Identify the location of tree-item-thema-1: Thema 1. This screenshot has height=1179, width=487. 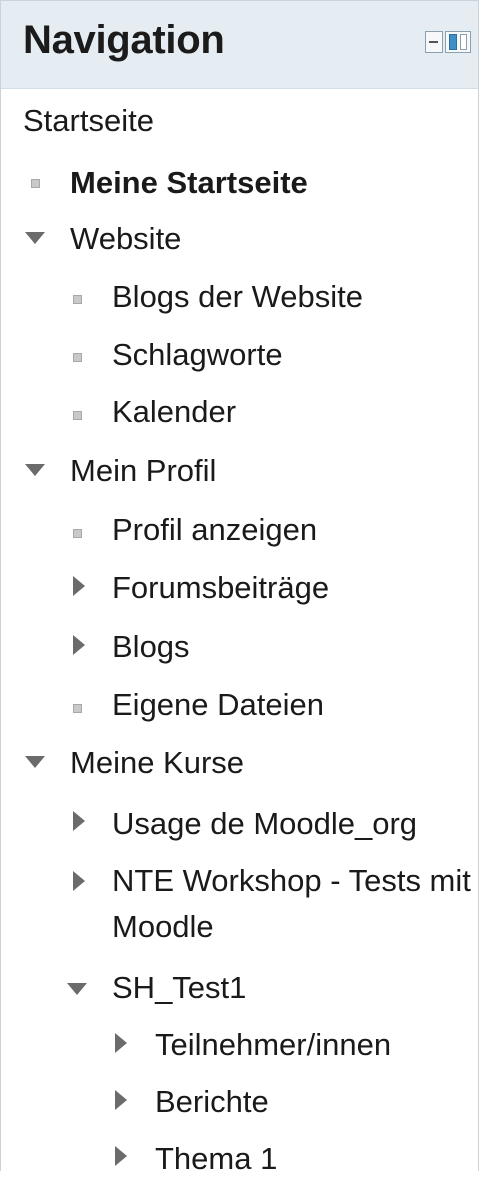
(216, 1159).